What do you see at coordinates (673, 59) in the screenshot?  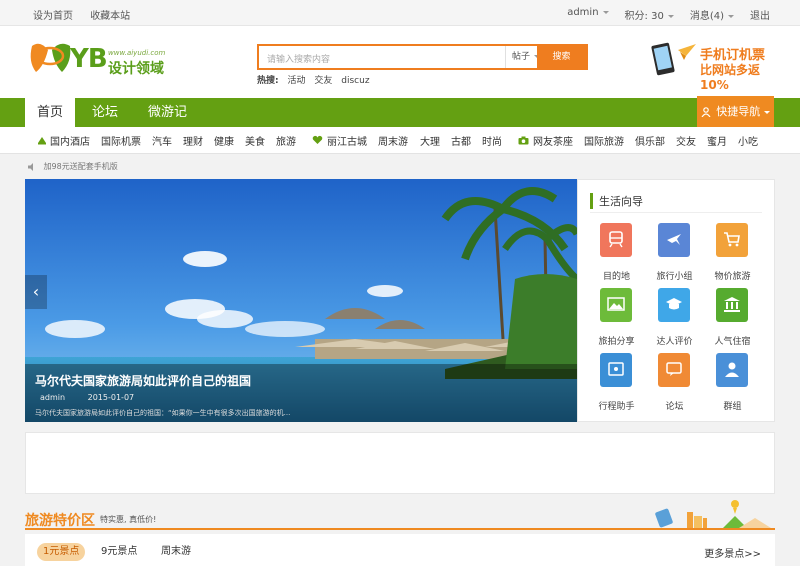 I see `phone-icon` at bounding box center [673, 59].